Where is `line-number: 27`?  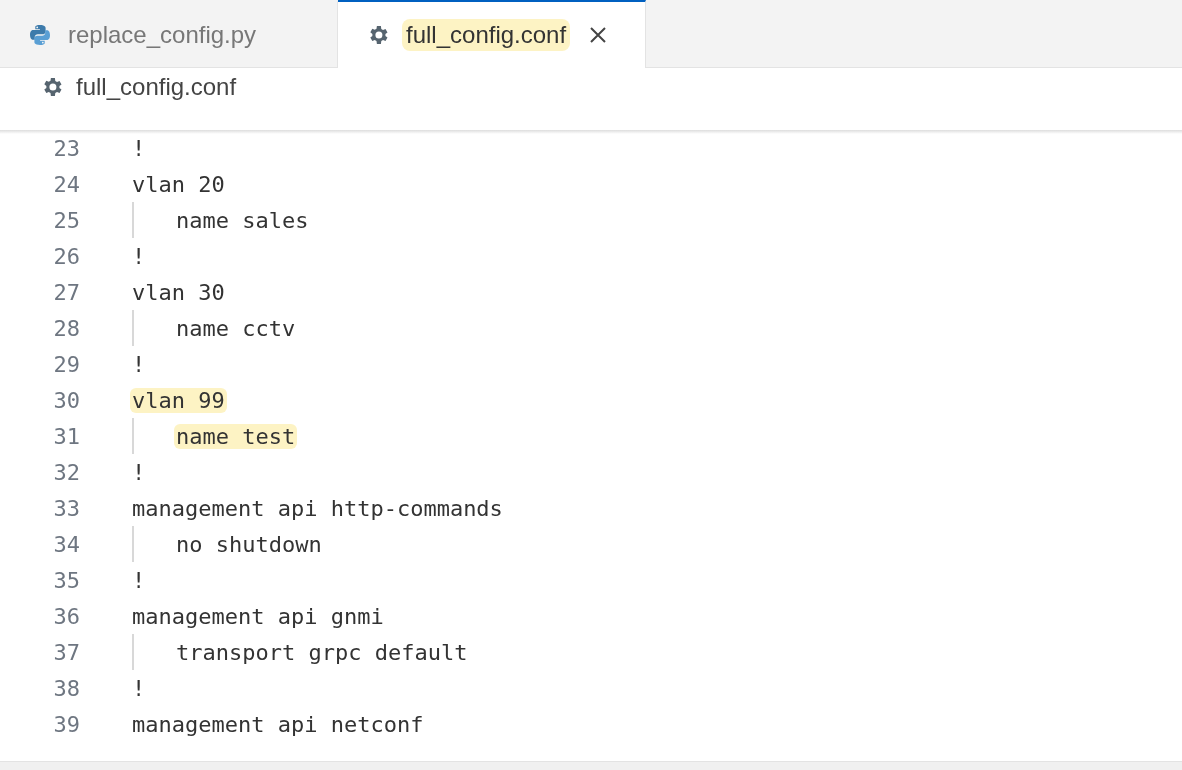
line-number: 27 is located at coordinates (66, 292).